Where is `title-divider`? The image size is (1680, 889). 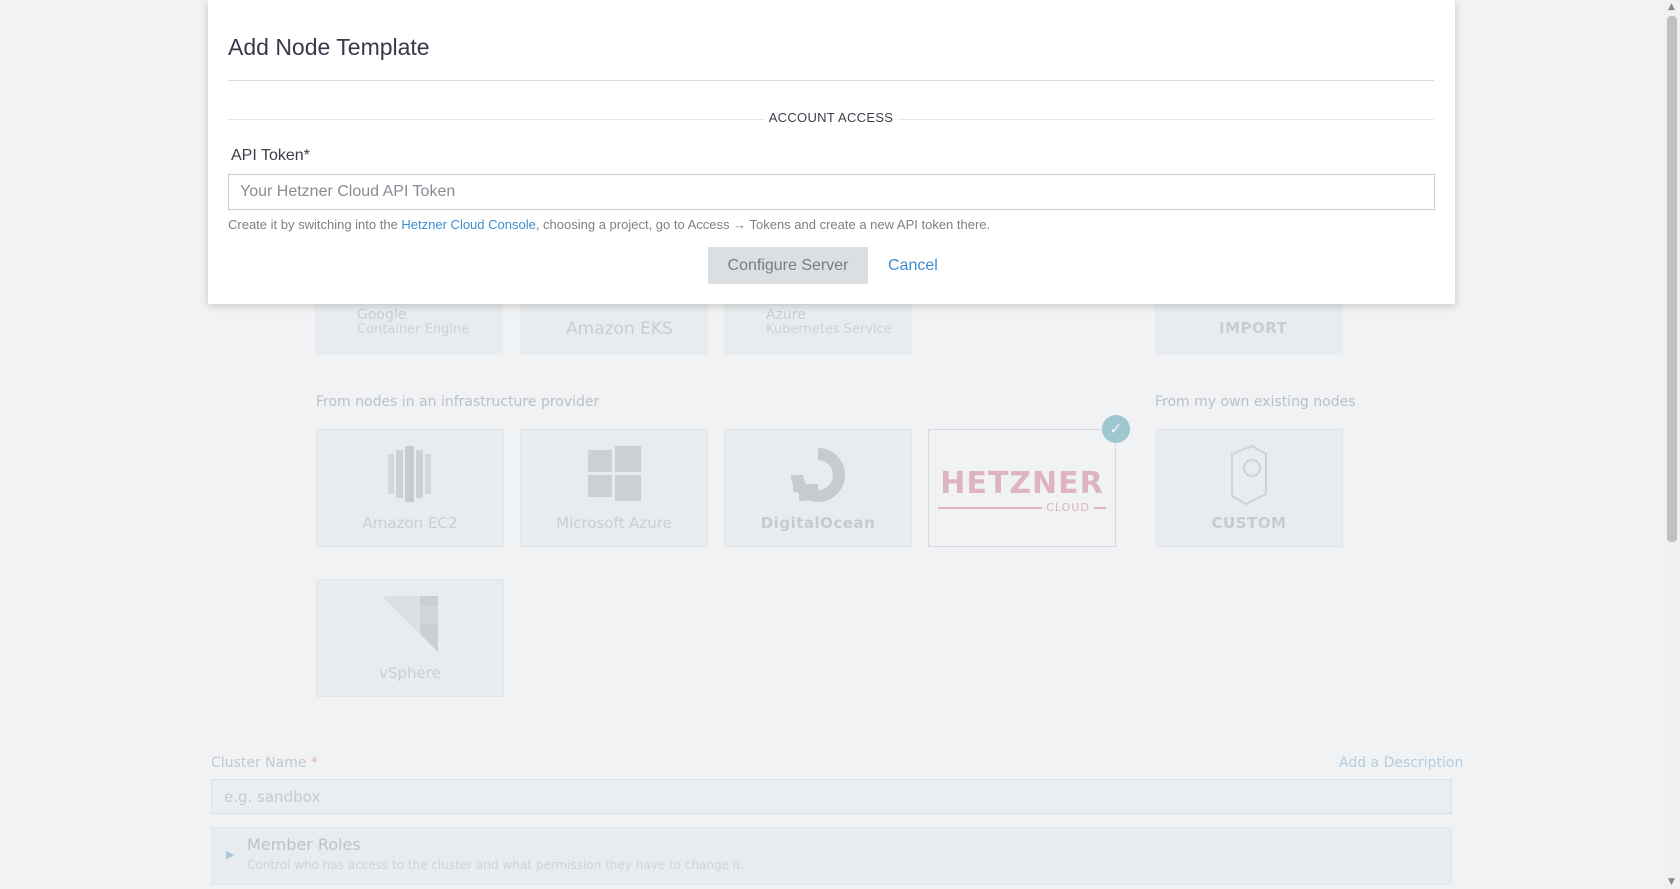 title-divider is located at coordinates (831, 80).